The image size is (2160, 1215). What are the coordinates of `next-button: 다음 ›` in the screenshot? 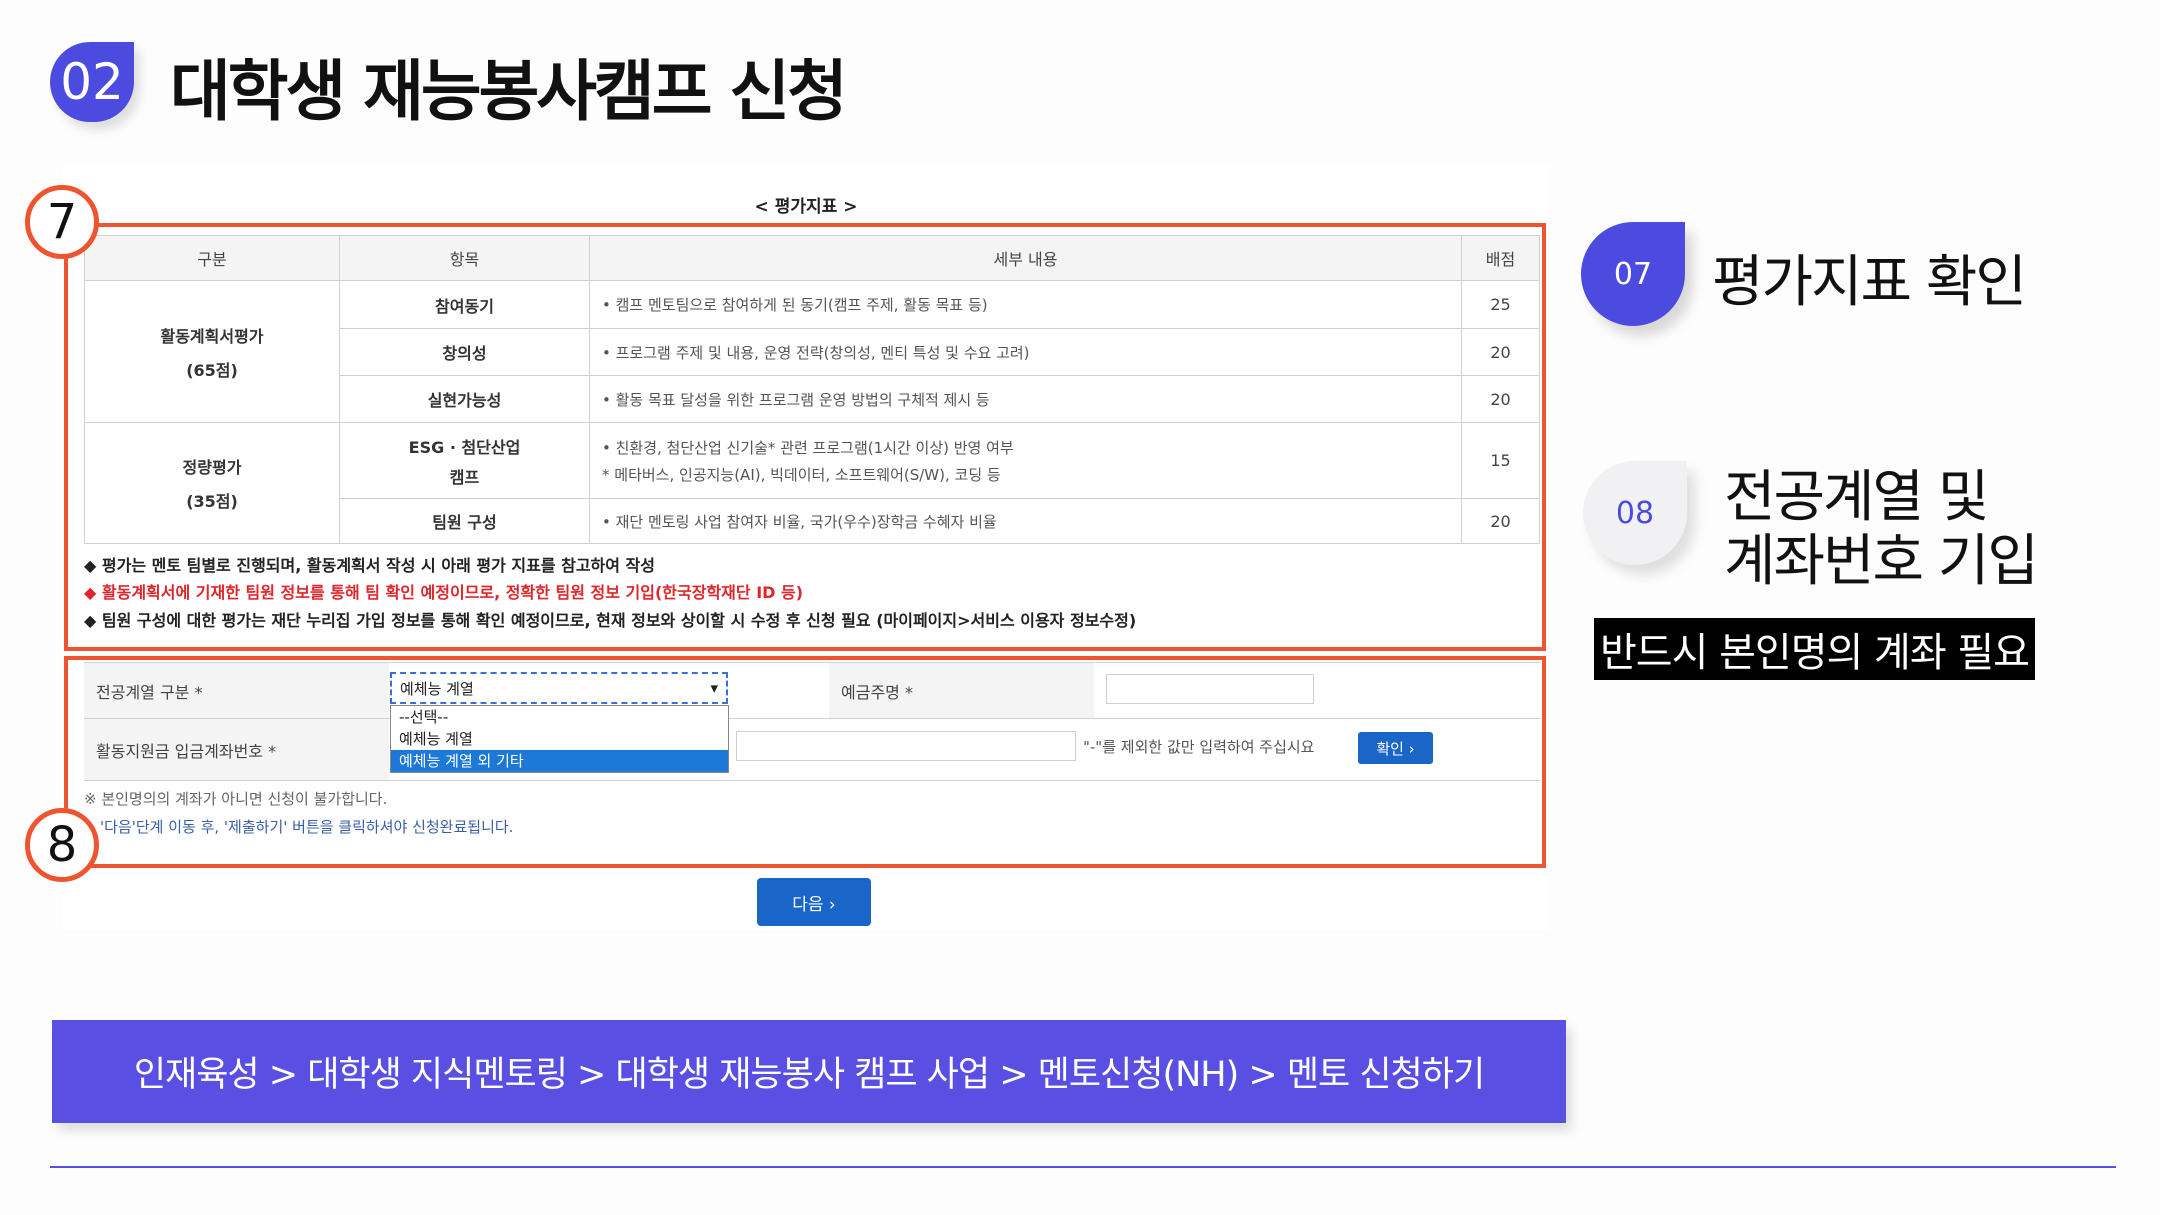 It's located at (814, 902).